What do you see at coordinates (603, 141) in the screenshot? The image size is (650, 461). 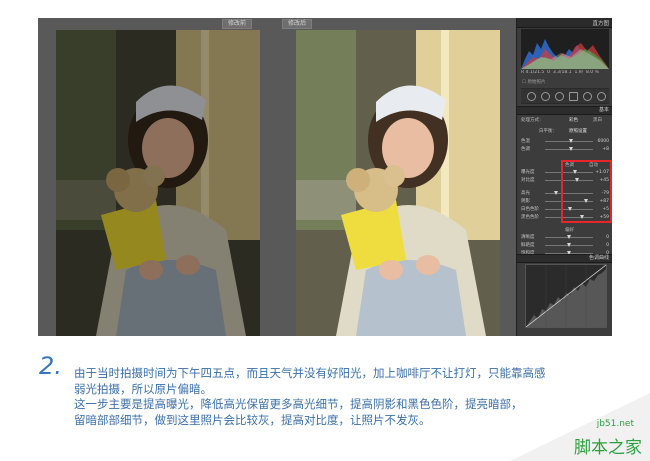 I see `slider-value: 6000` at bounding box center [603, 141].